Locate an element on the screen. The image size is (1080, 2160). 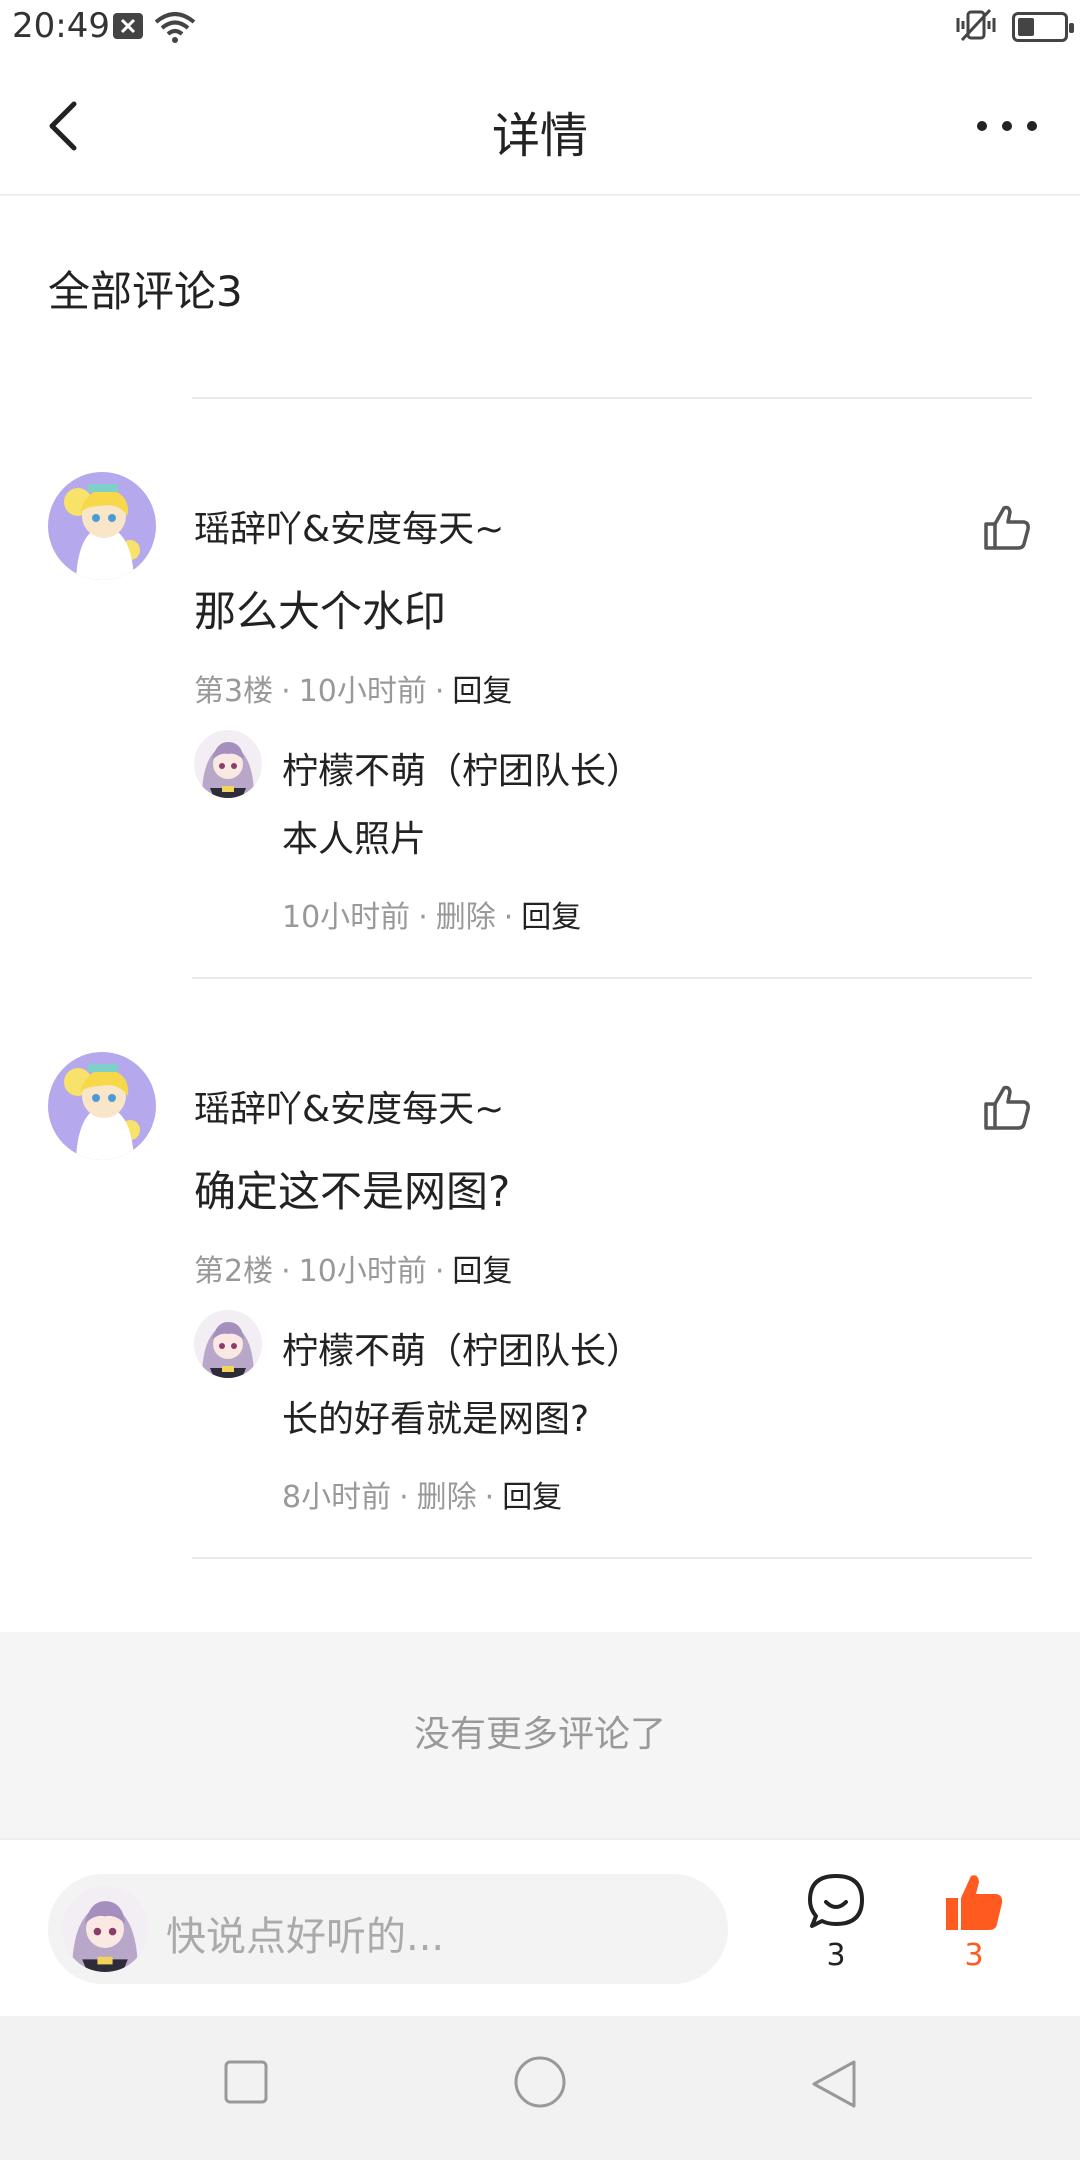
like-count: 3 is located at coordinates (974, 1955).